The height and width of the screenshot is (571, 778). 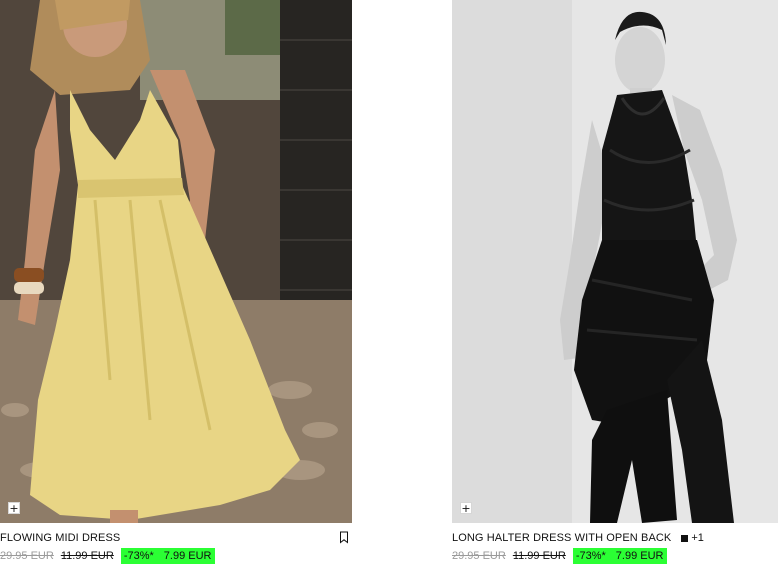 What do you see at coordinates (697, 538) in the screenshot?
I see `more-colors-count: +1` at bounding box center [697, 538].